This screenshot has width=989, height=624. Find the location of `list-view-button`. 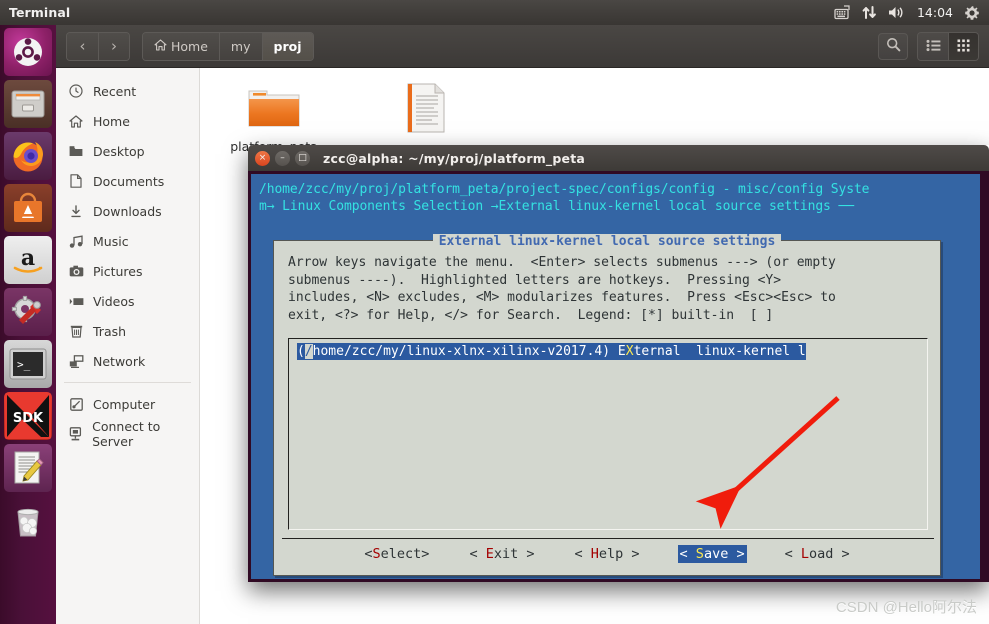

list-view-button is located at coordinates (933, 46).